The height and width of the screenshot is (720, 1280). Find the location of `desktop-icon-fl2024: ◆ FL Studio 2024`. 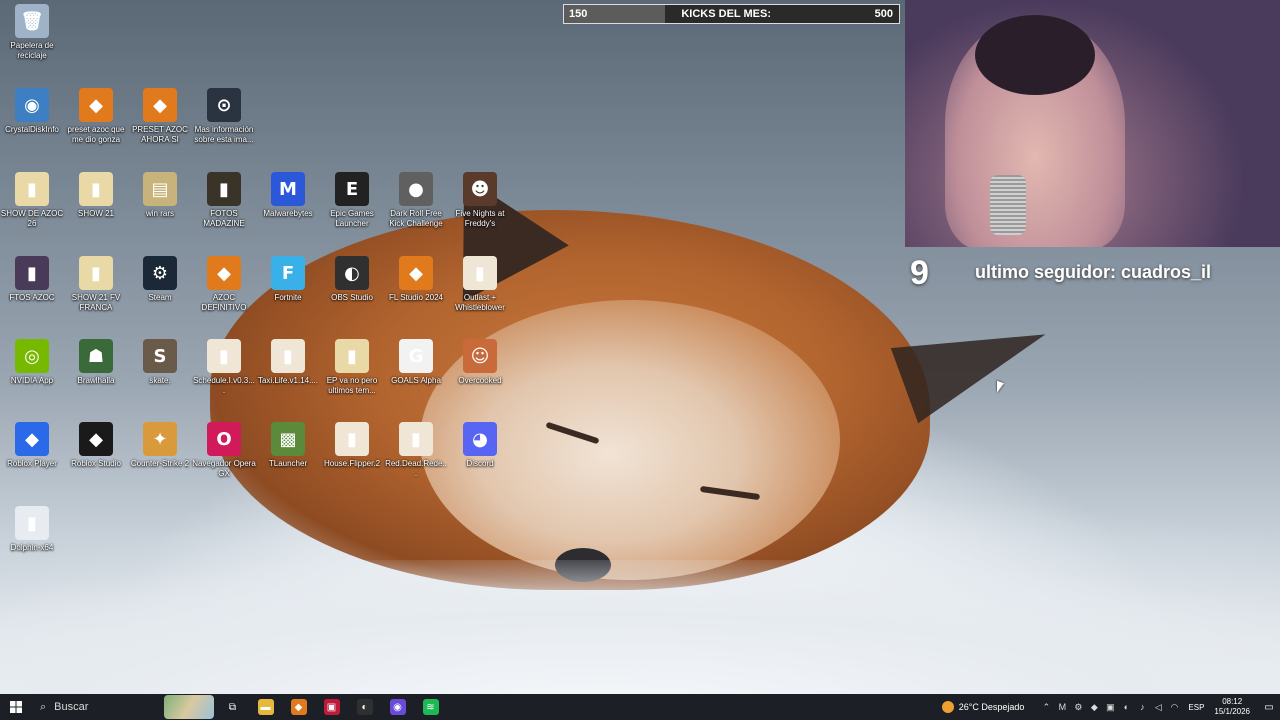

desktop-icon-fl2024: ◆ FL Studio 2024 is located at coordinates (416, 279).